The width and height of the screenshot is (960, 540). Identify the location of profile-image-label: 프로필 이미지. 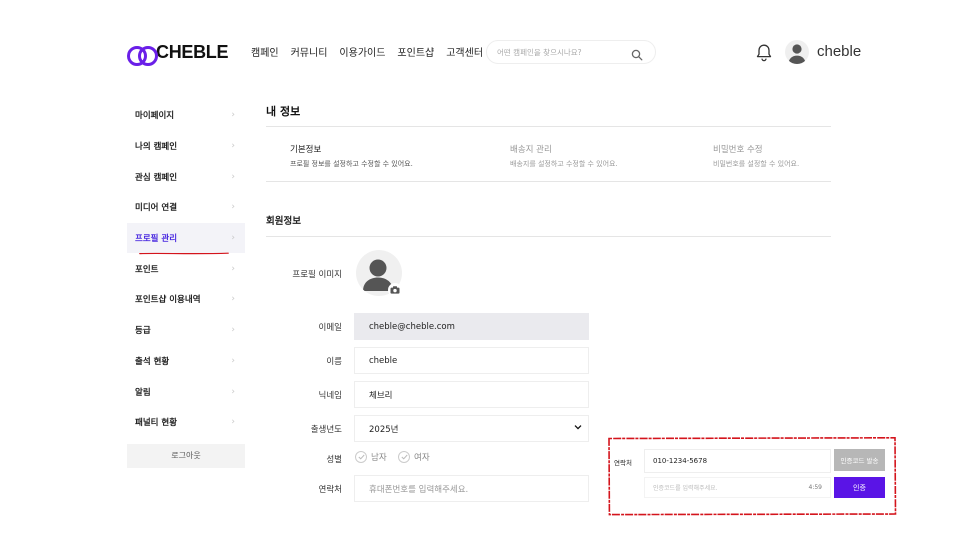
(317, 275).